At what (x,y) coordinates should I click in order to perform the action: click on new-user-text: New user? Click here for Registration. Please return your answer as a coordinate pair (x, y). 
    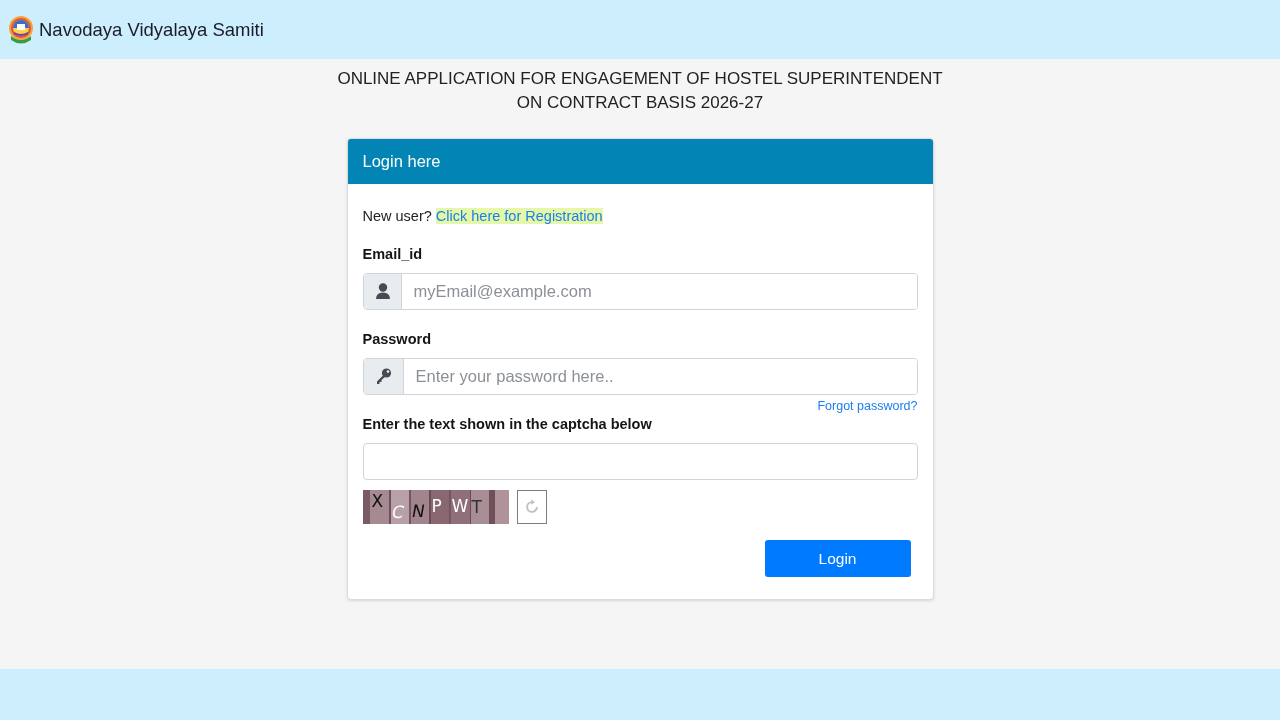
    Looking at the image, I should click on (483, 216).